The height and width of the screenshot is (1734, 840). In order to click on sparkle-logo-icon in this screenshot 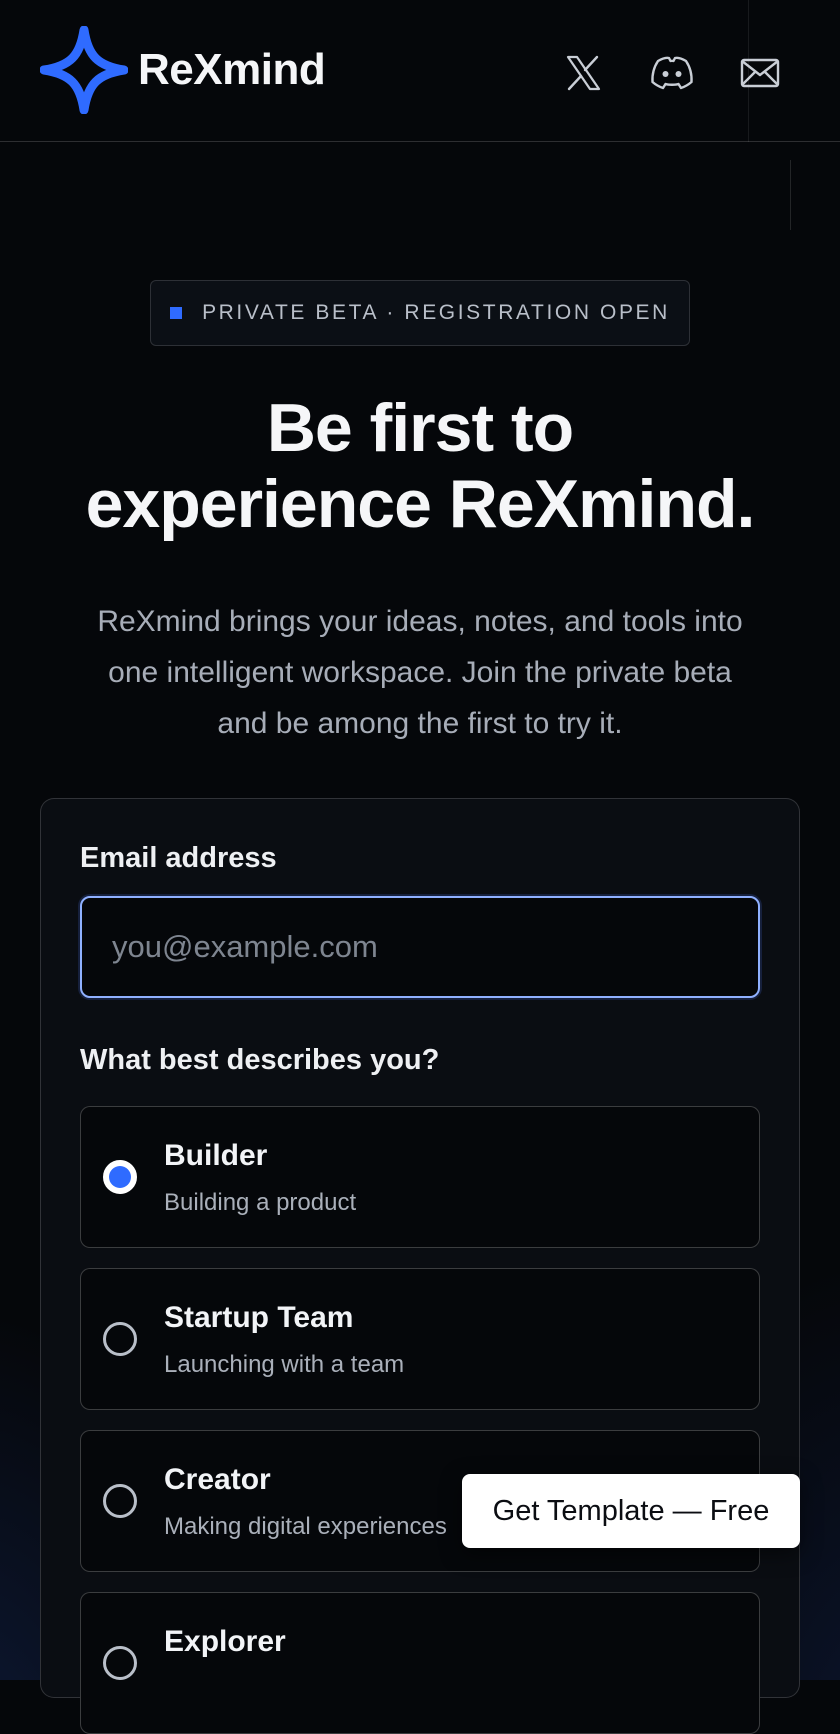, I will do `click(84, 70)`.